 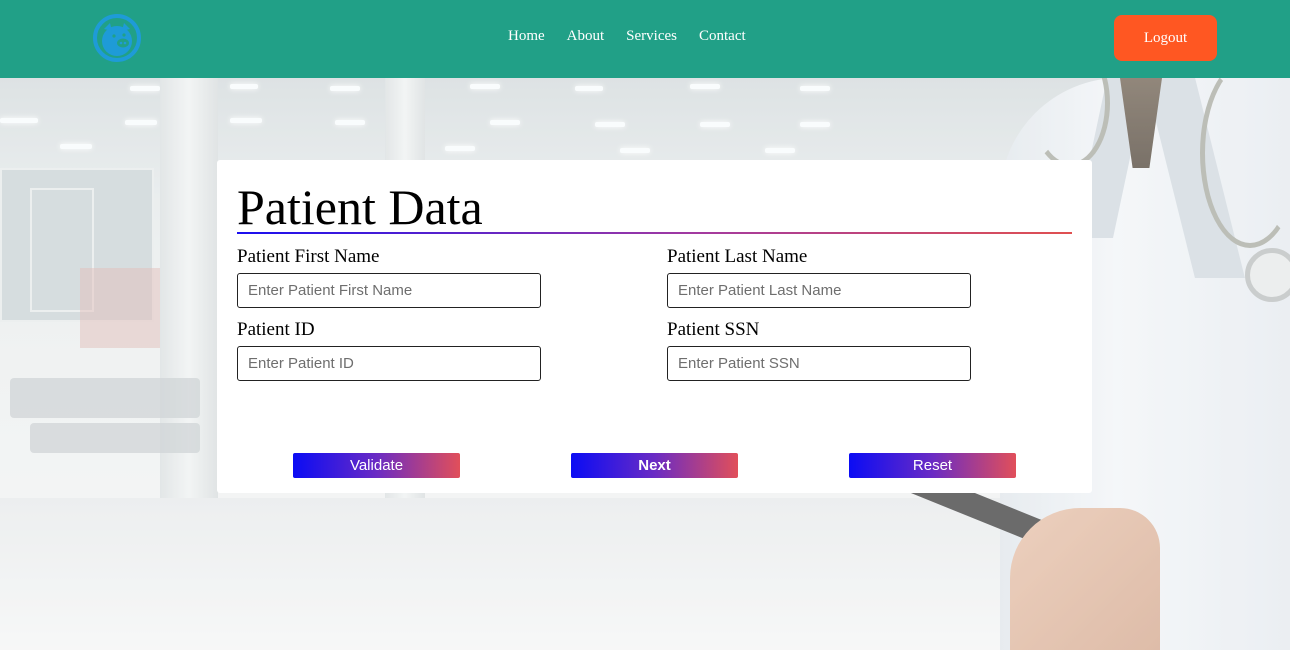 What do you see at coordinates (360, 207) in the screenshot?
I see `page-title: Patient Data` at bounding box center [360, 207].